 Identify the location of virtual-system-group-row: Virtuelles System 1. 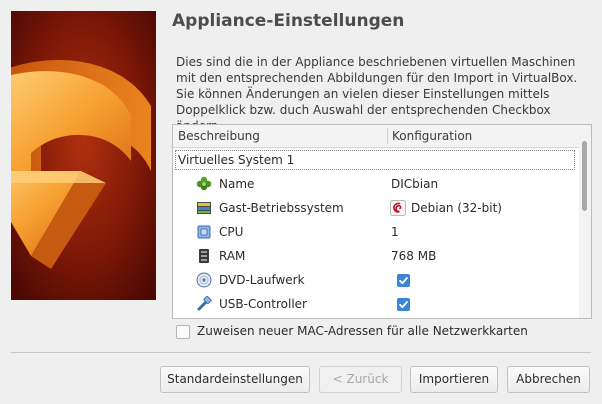
(375, 160).